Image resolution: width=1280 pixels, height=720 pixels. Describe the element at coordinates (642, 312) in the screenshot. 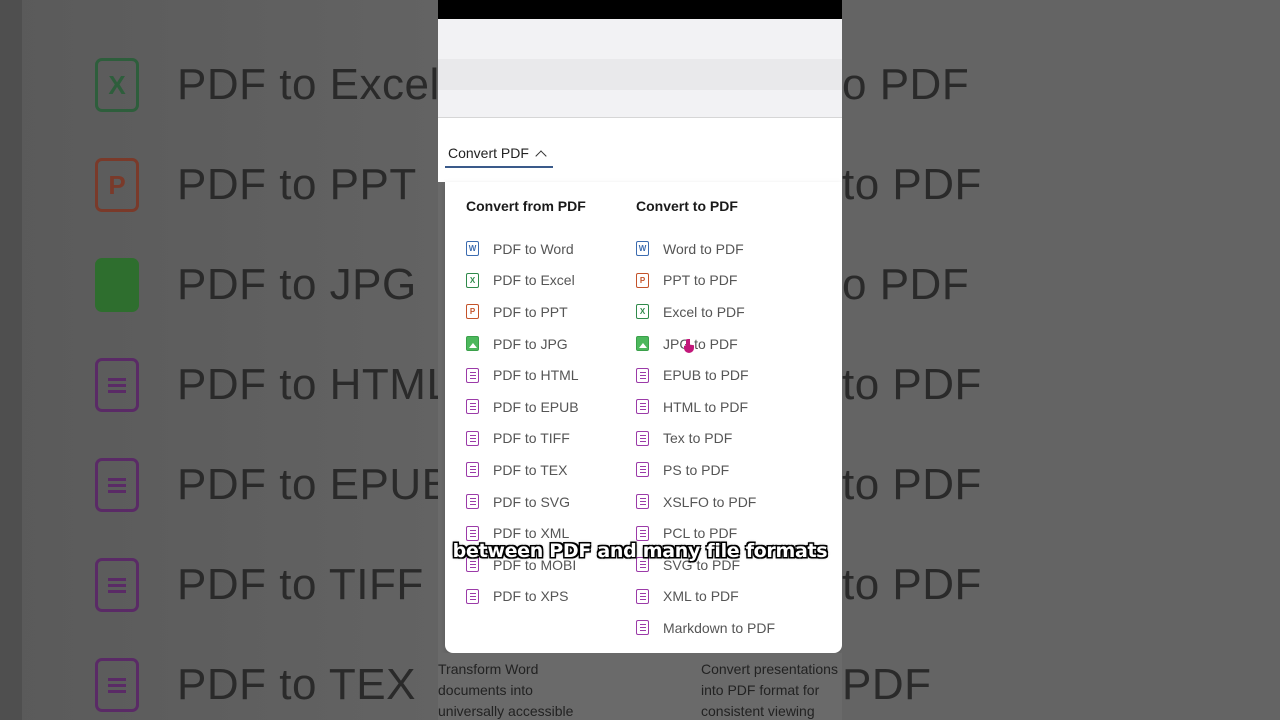

I see `excel-file-icon: X` at that location.